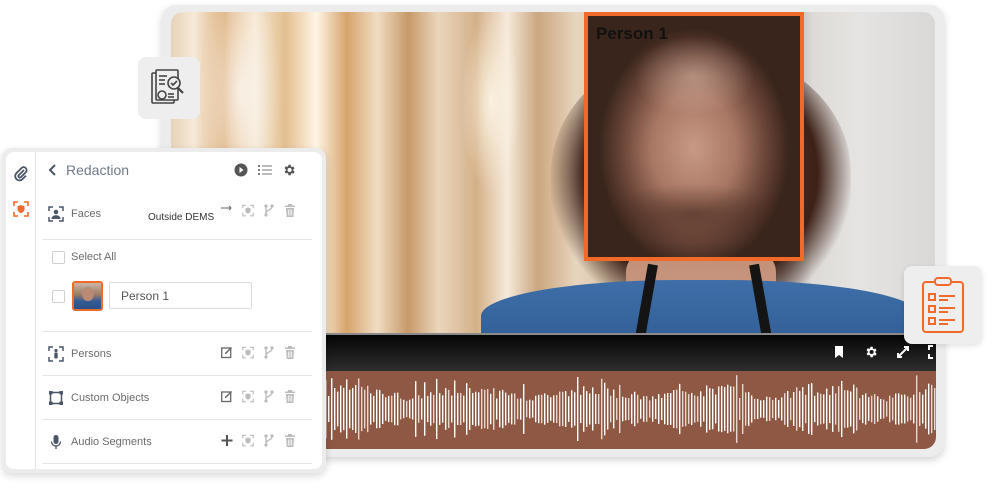 This screenshot has height=500, width=1000. What do you see at coordinates (177, 354) in the screenshot?
I see `section-persons: Persons` at bounding box center [177, 354].